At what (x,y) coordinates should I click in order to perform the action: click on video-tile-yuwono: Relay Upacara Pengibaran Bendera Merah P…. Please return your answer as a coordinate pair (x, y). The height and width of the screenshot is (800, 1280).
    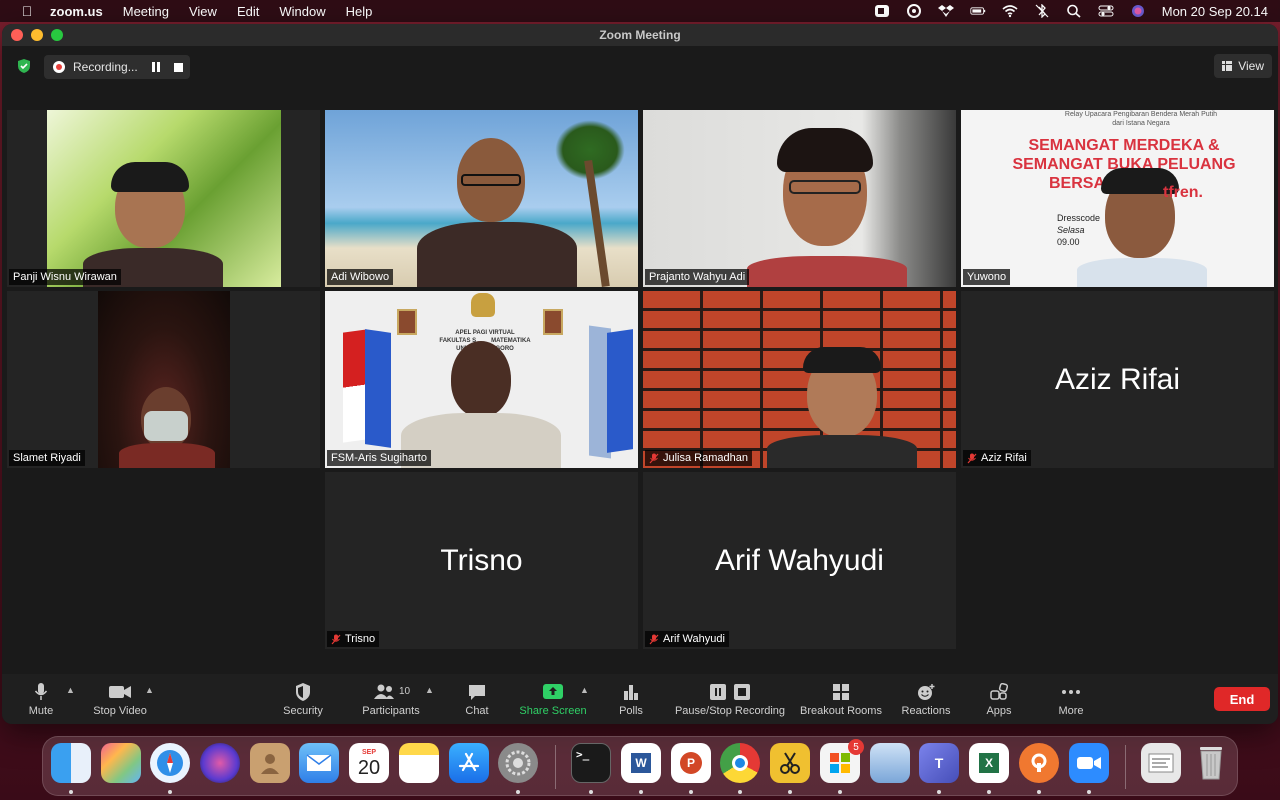
    Looking at the image, I should click on (1117, 198).